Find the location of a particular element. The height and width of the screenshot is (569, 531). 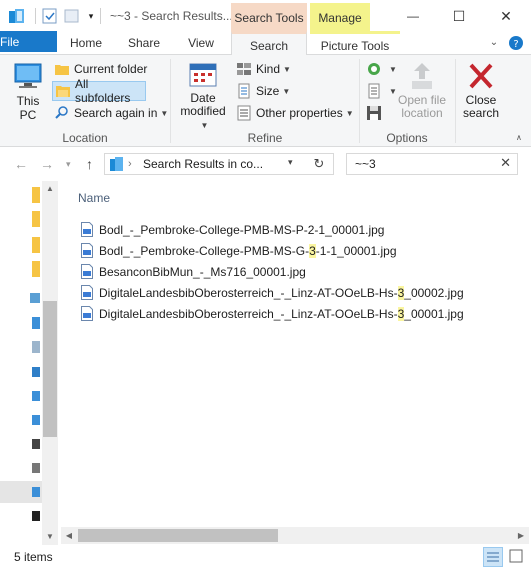

nav-vertical-scrollbar: ▲ ▼ is located at coordinates (50, 363).